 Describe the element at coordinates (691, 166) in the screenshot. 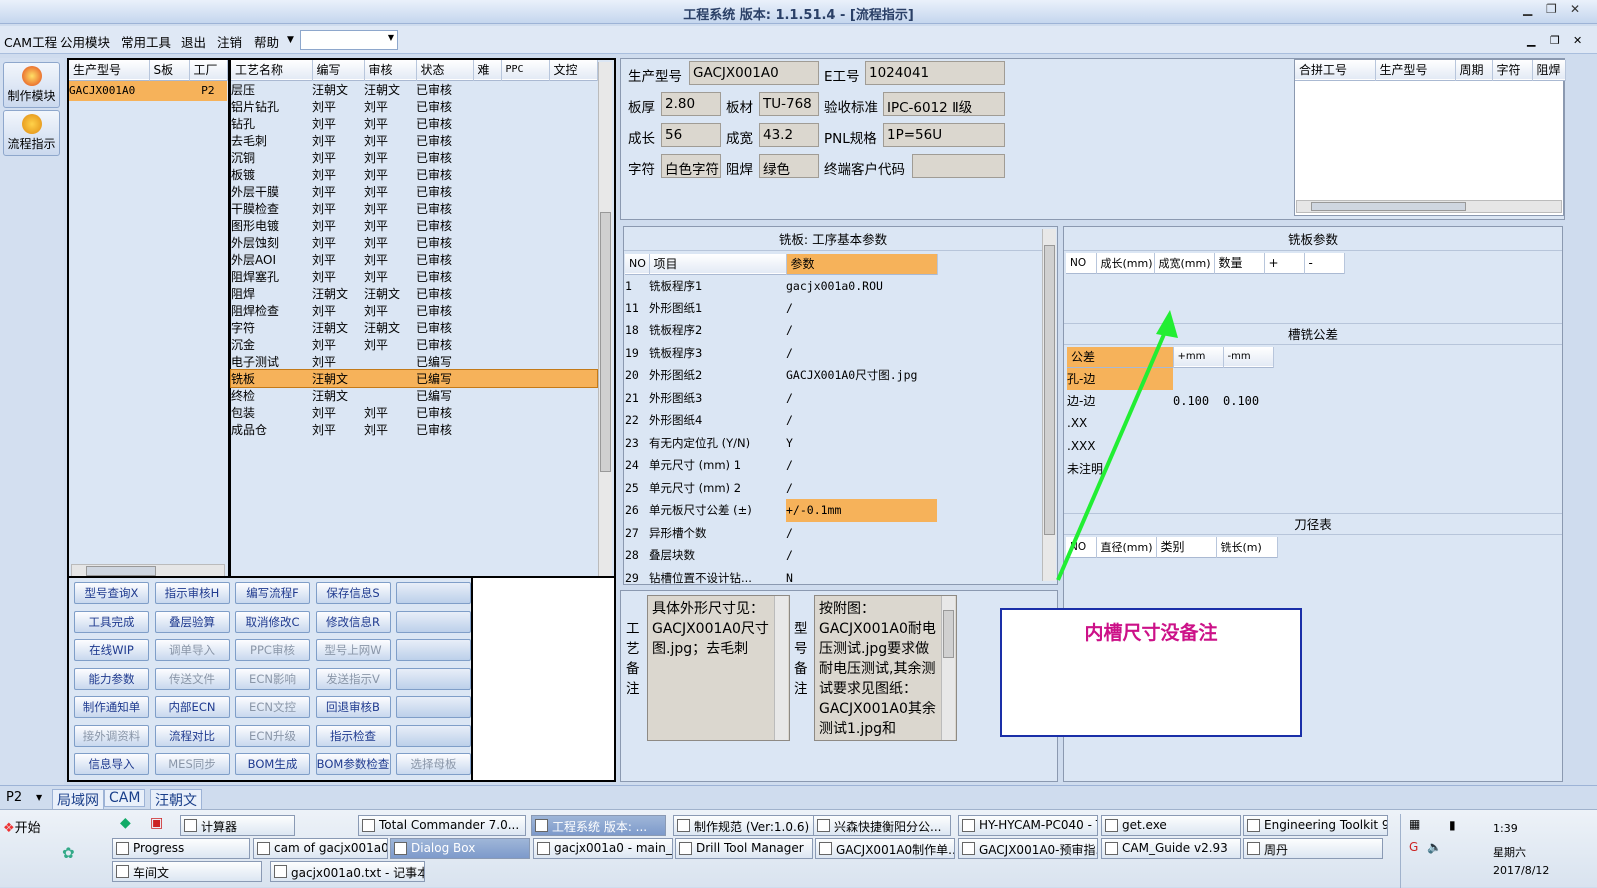

I see `character-field: 白色字符` at that location.